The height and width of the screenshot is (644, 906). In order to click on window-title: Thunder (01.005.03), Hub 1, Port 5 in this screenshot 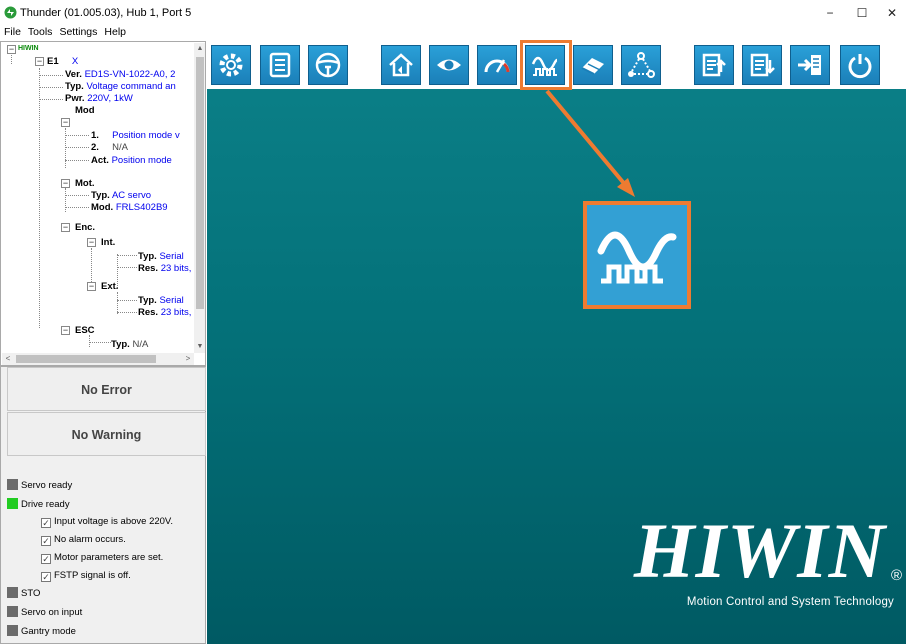, I will do `click(106, 13)`.